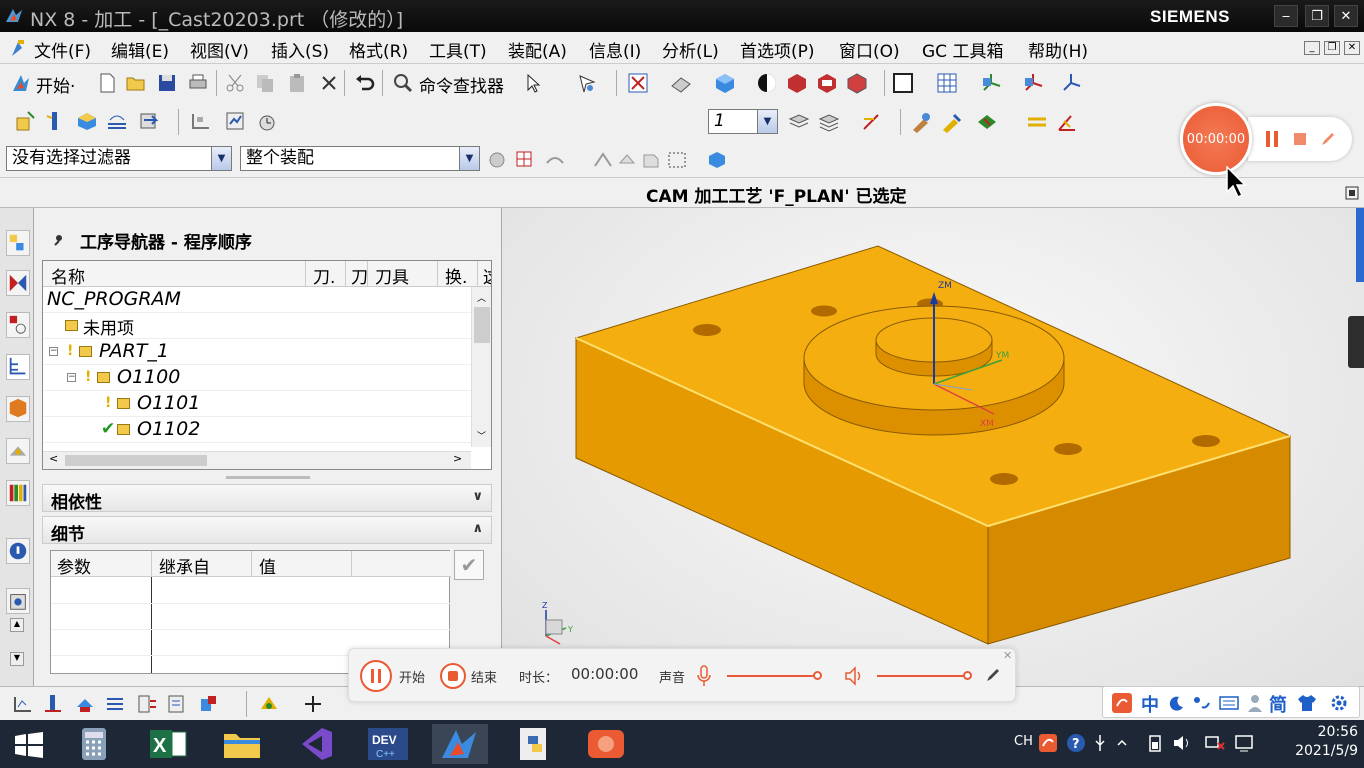 Image resolution: width=1364 pixels, height=768 pixels. I want to click on details-section: 细节 ∧, so click(267, 530).